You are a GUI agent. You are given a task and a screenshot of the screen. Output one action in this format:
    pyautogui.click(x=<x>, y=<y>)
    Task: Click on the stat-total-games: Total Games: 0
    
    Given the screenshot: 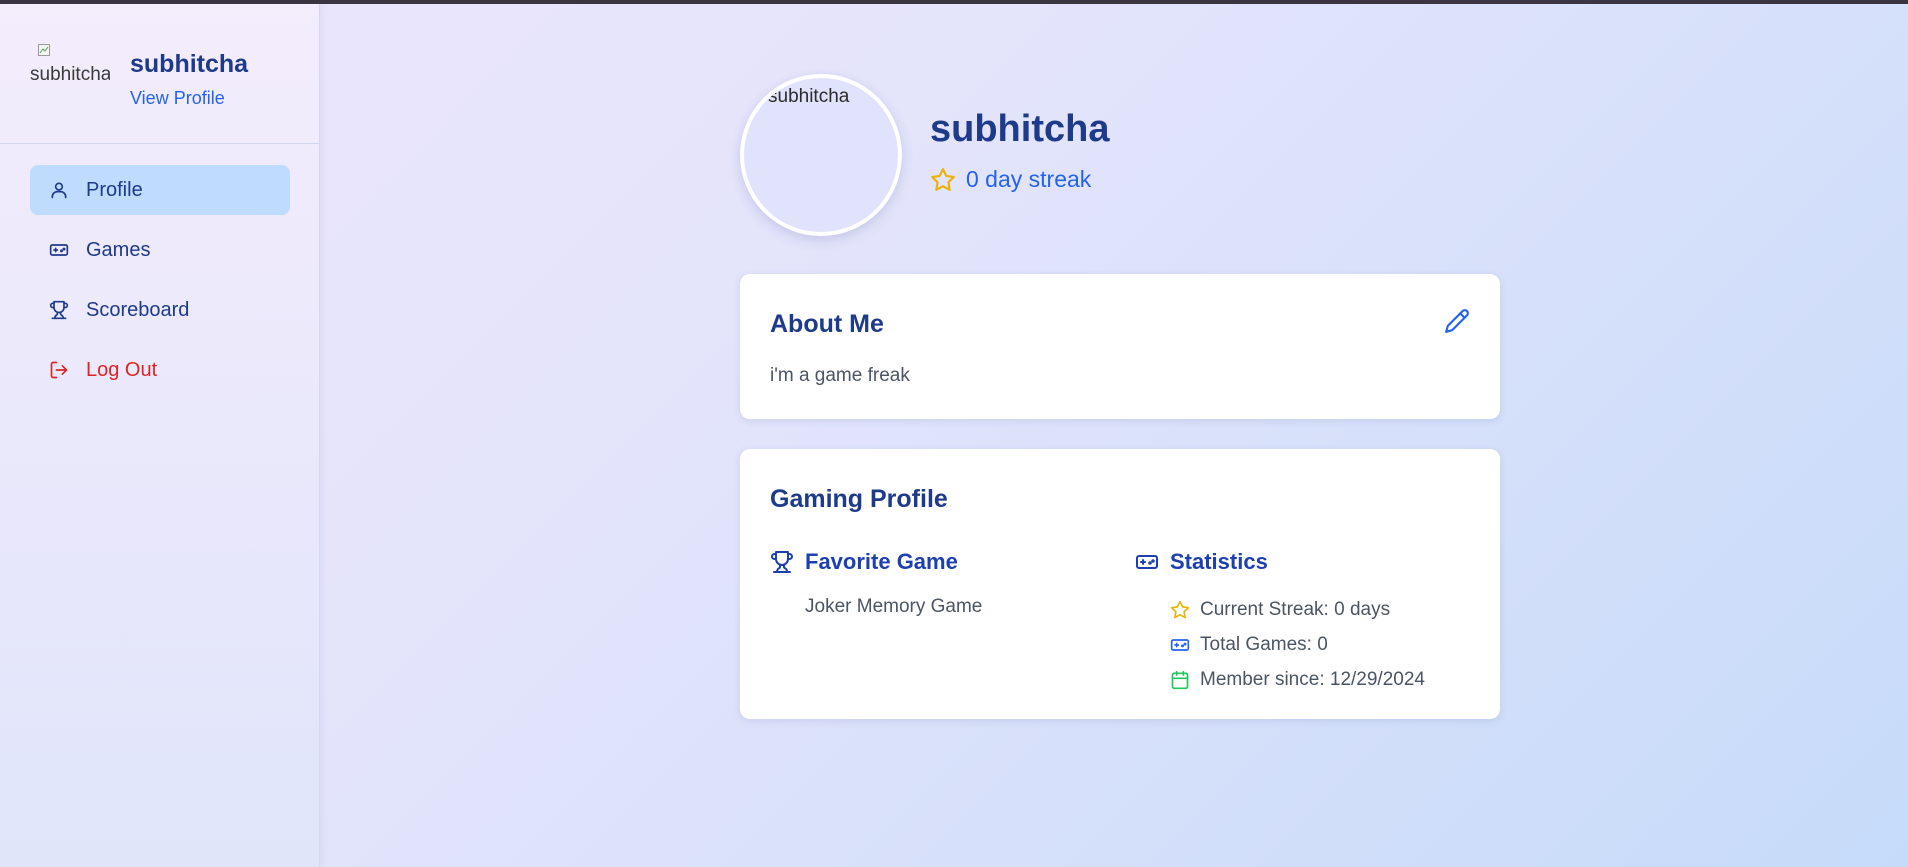 What is the action you would take?
    pyautogui.click(x=1297, y=644)
    